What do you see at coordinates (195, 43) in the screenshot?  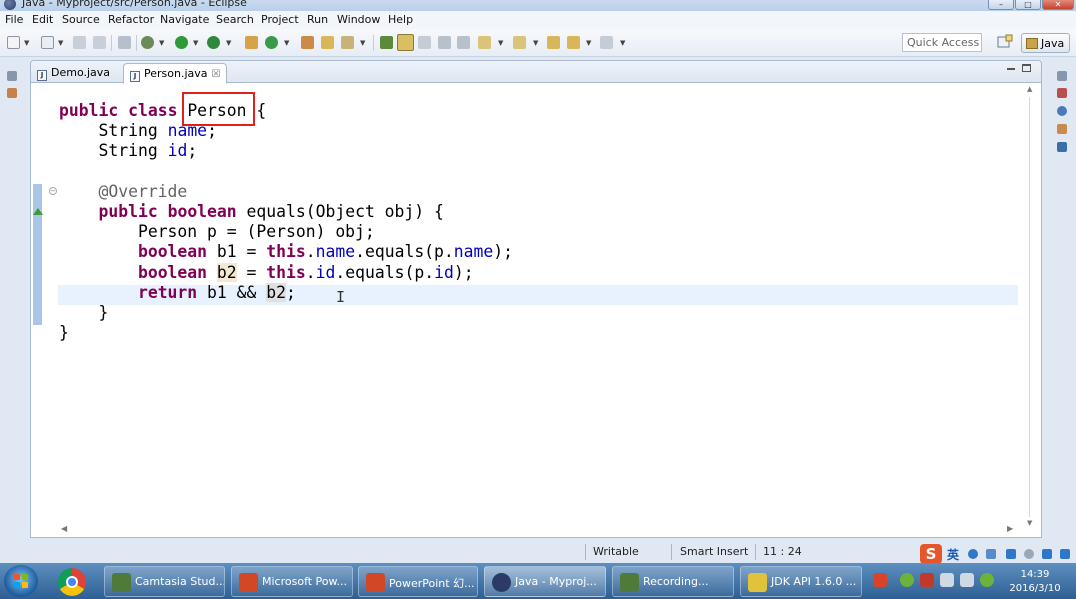 I see `run-dropdown-icon: ▼` at bounding box center [195, 43].